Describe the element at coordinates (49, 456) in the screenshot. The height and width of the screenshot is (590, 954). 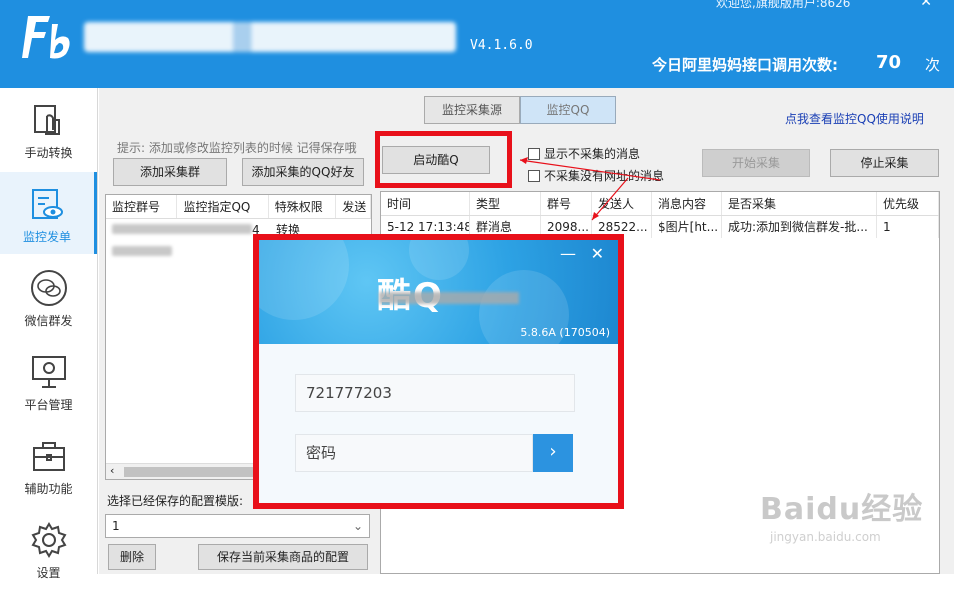
I see `toolbox-icon` at that location.